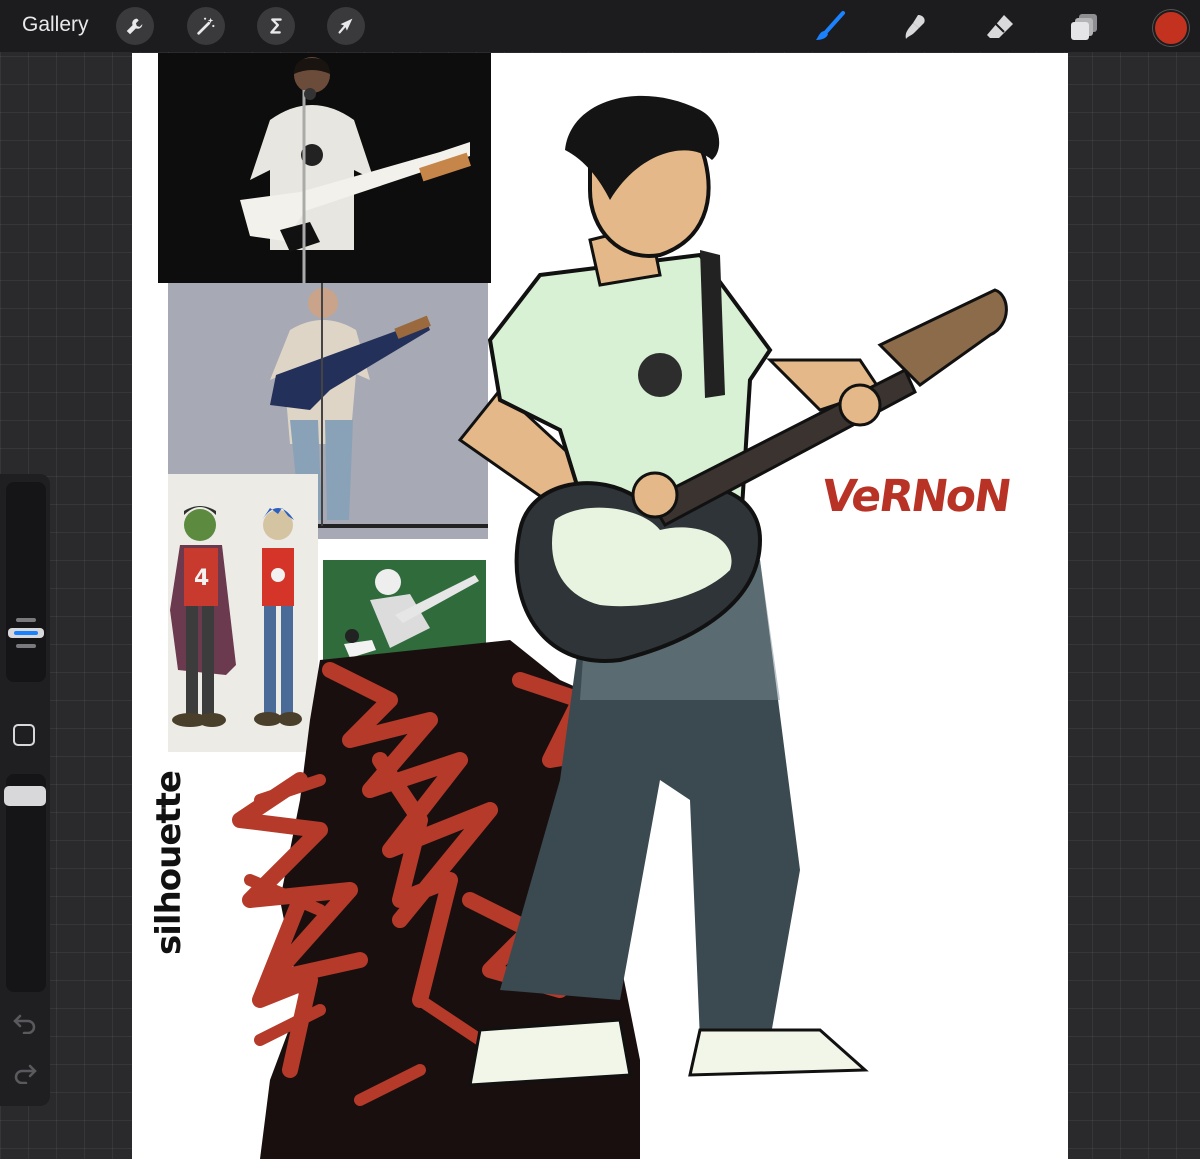 Image resolution: width=1200 pixels, height=1159 pixels. What do you see at coordinates (1171, 28) in the screenshot?
I see `color-picker-button` at bounding box center [1171, 28].